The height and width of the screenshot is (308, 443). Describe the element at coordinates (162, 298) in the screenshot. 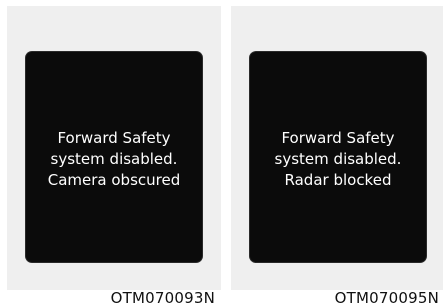

I see `figure-code: OTM070093N` at that location.